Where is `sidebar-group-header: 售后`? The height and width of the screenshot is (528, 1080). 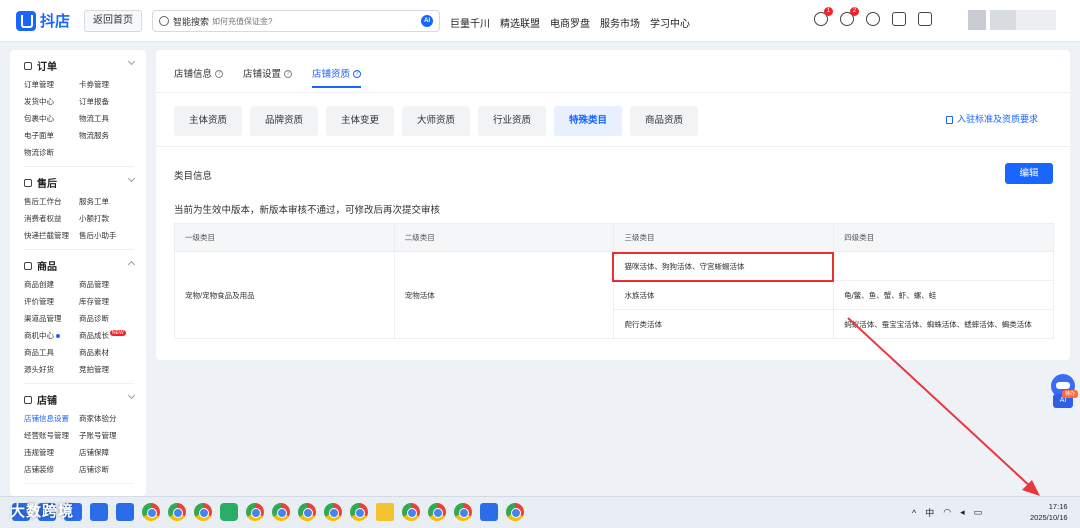
sidebar-group-header: 售后 is located at coordinates (80, 182).